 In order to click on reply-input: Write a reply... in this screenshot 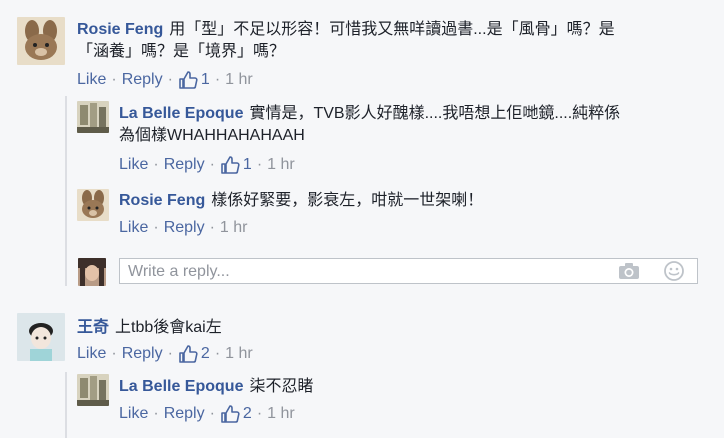, I will do `click(408, 271)`.